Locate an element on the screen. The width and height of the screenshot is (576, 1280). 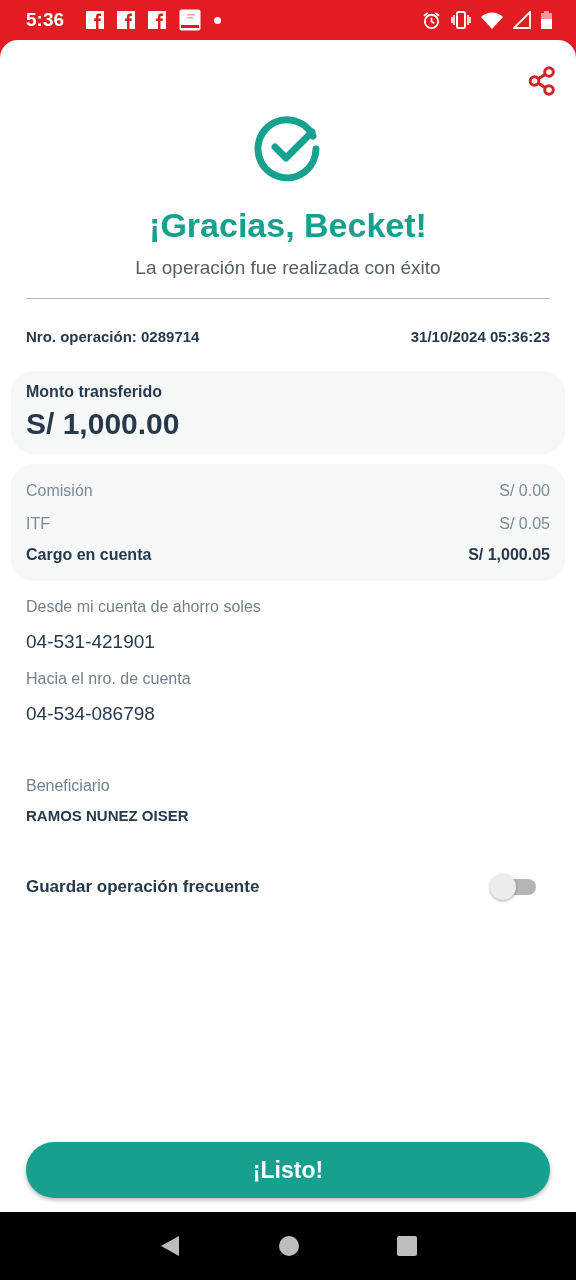
back-icon is located at coordinates (170, 1246).